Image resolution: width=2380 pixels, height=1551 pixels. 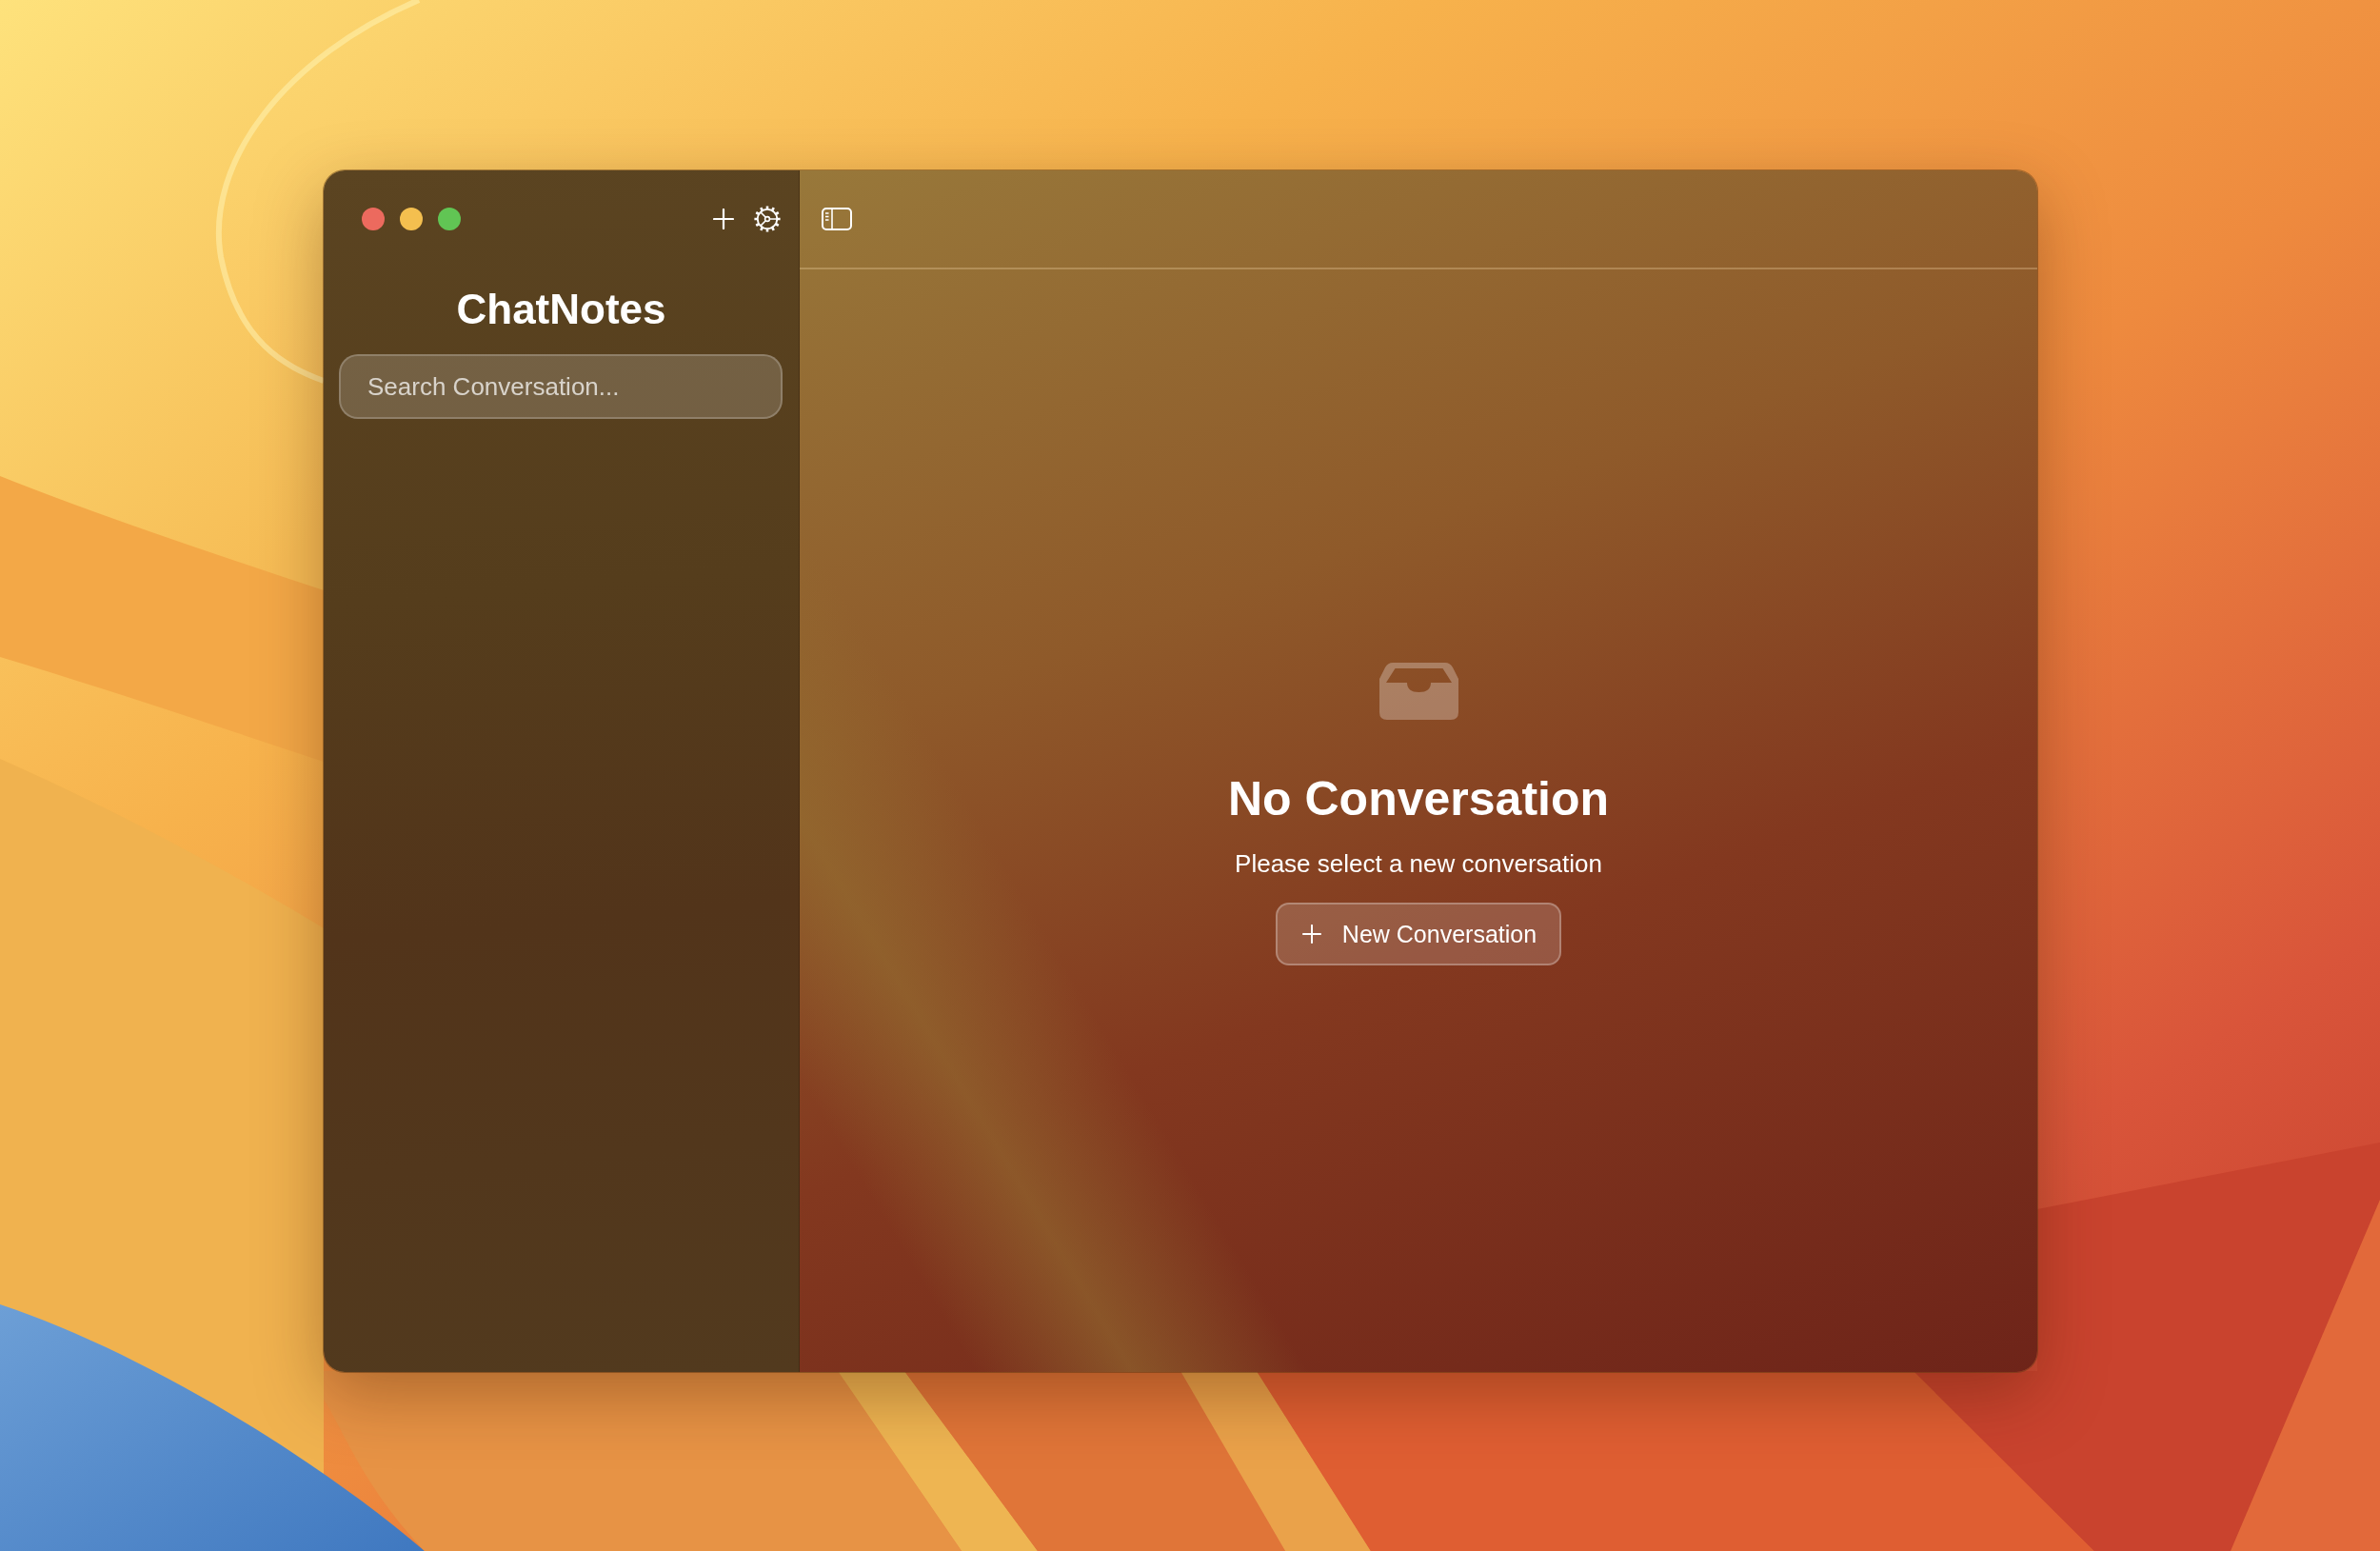 What do you see at coordinates (837, 219) in the screenshot?
I see `sidebar-icon` at bounding box center [837, 219].